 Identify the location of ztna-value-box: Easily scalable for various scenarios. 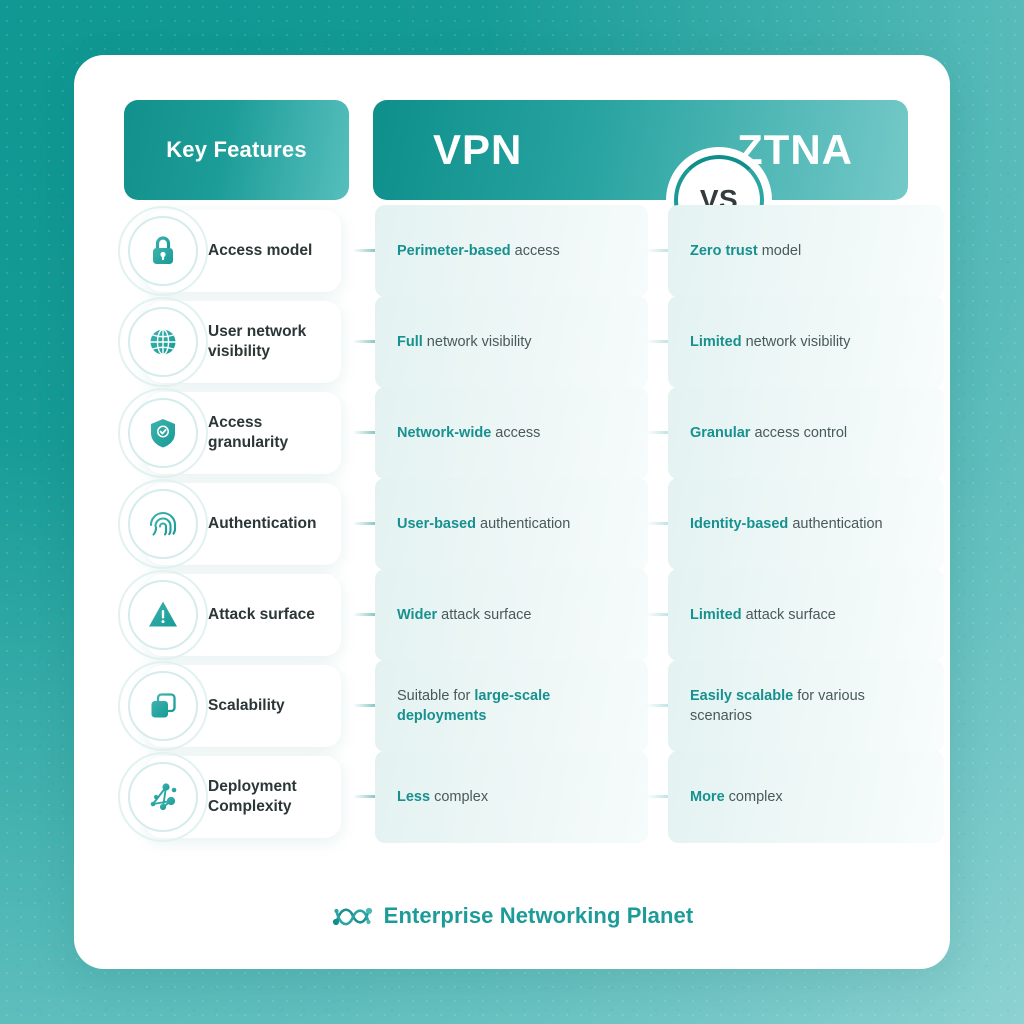
(806, 706).